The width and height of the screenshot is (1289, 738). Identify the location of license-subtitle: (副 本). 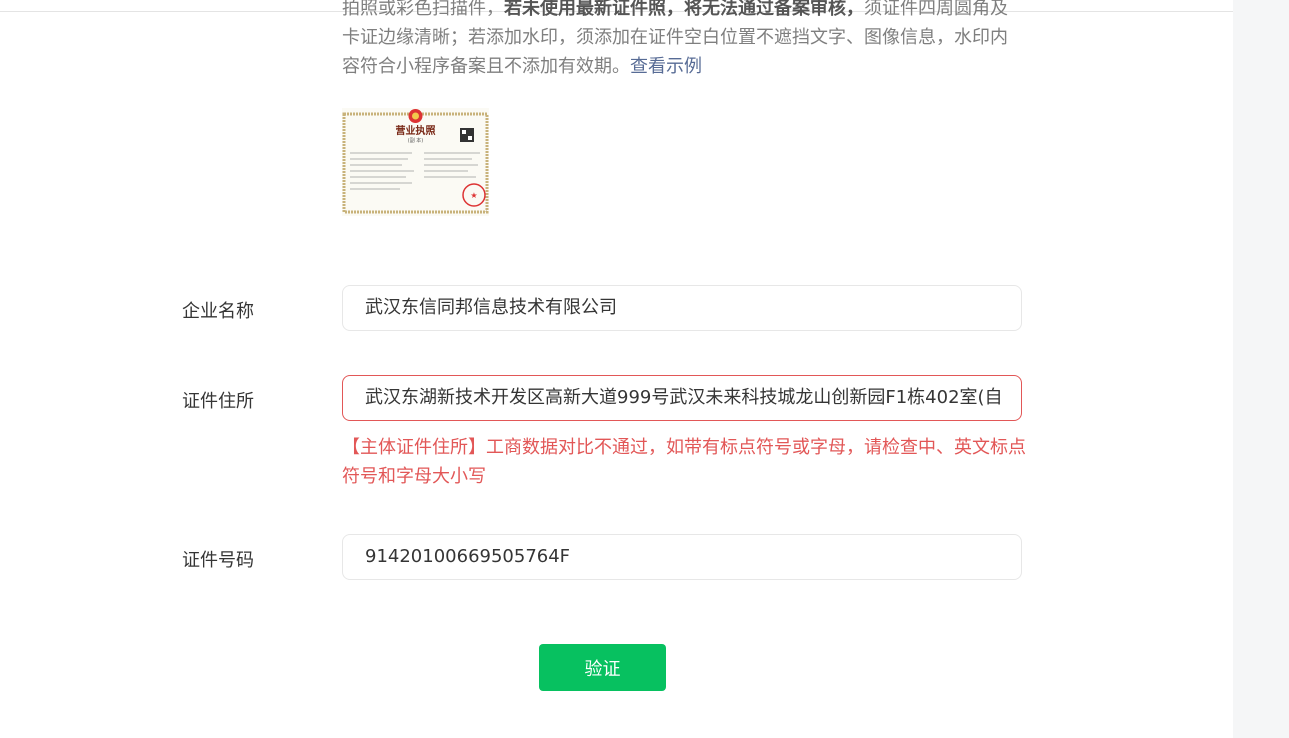
(416, 140).